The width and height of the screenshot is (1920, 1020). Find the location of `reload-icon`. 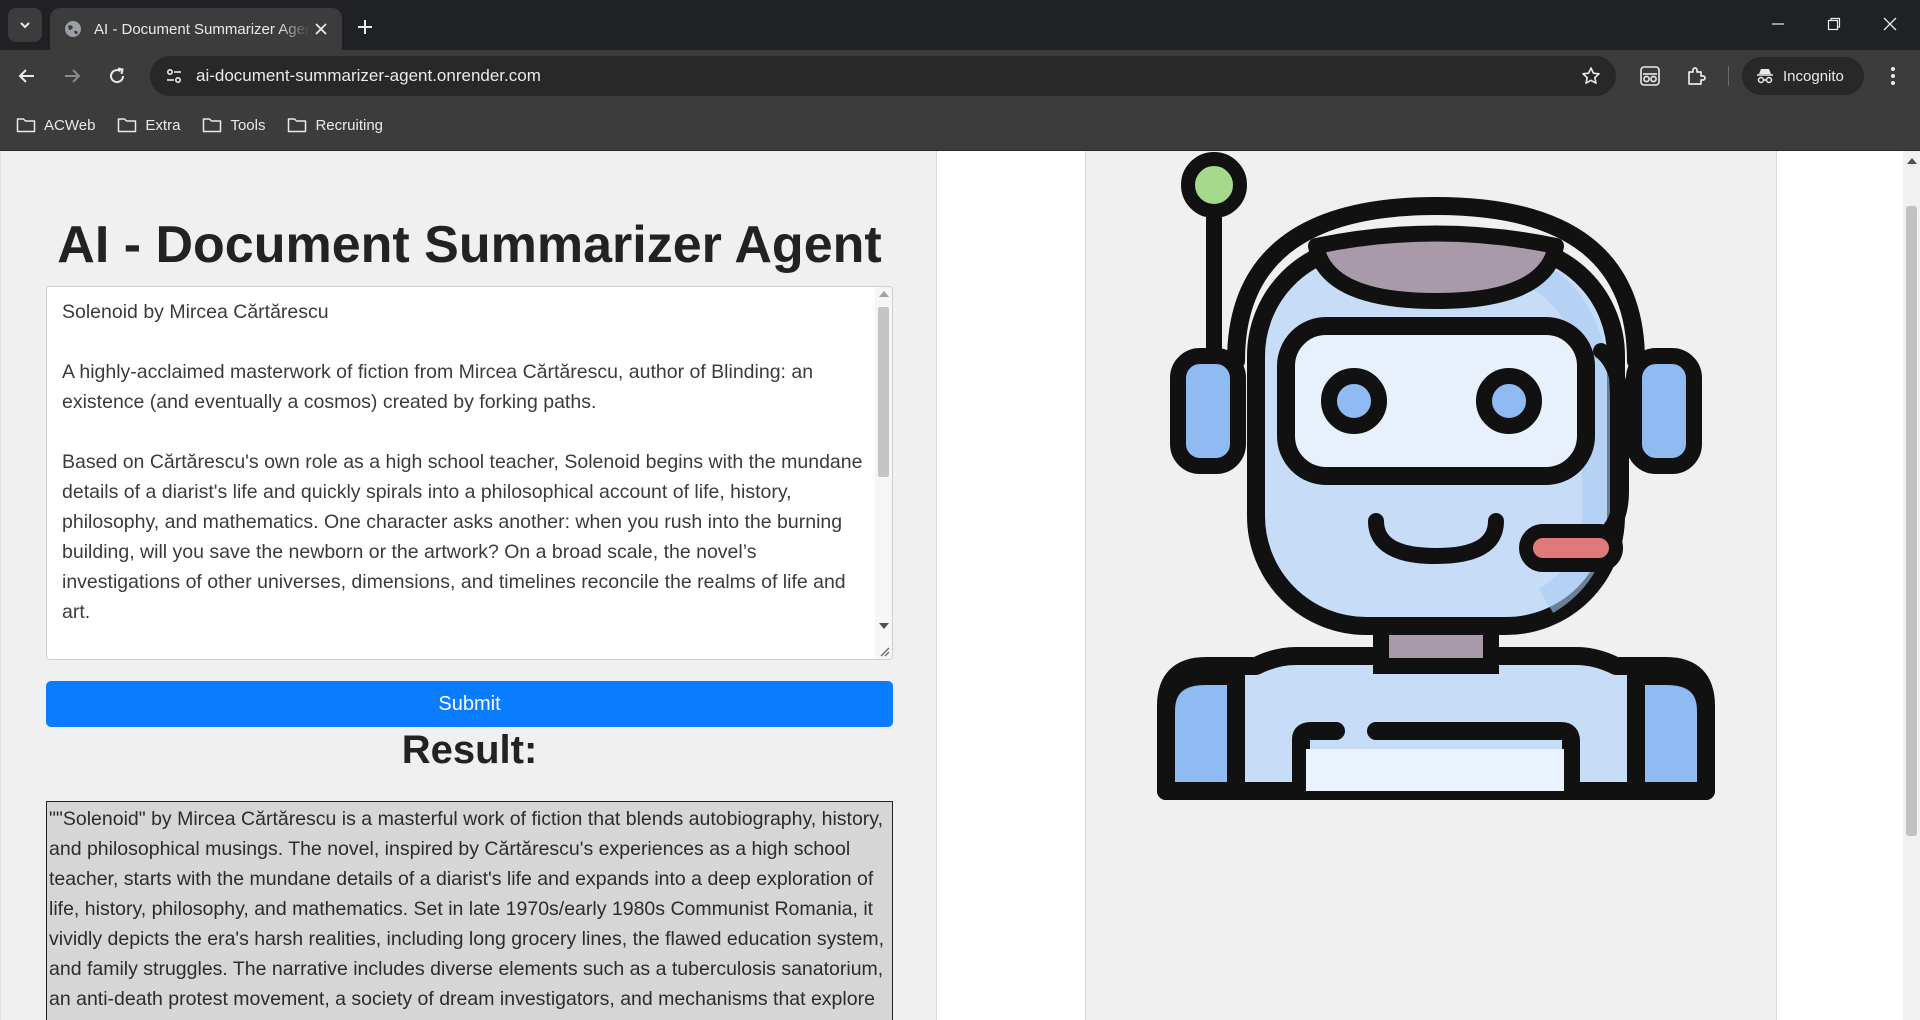

reload-icon is located at coordinates (117, 75).